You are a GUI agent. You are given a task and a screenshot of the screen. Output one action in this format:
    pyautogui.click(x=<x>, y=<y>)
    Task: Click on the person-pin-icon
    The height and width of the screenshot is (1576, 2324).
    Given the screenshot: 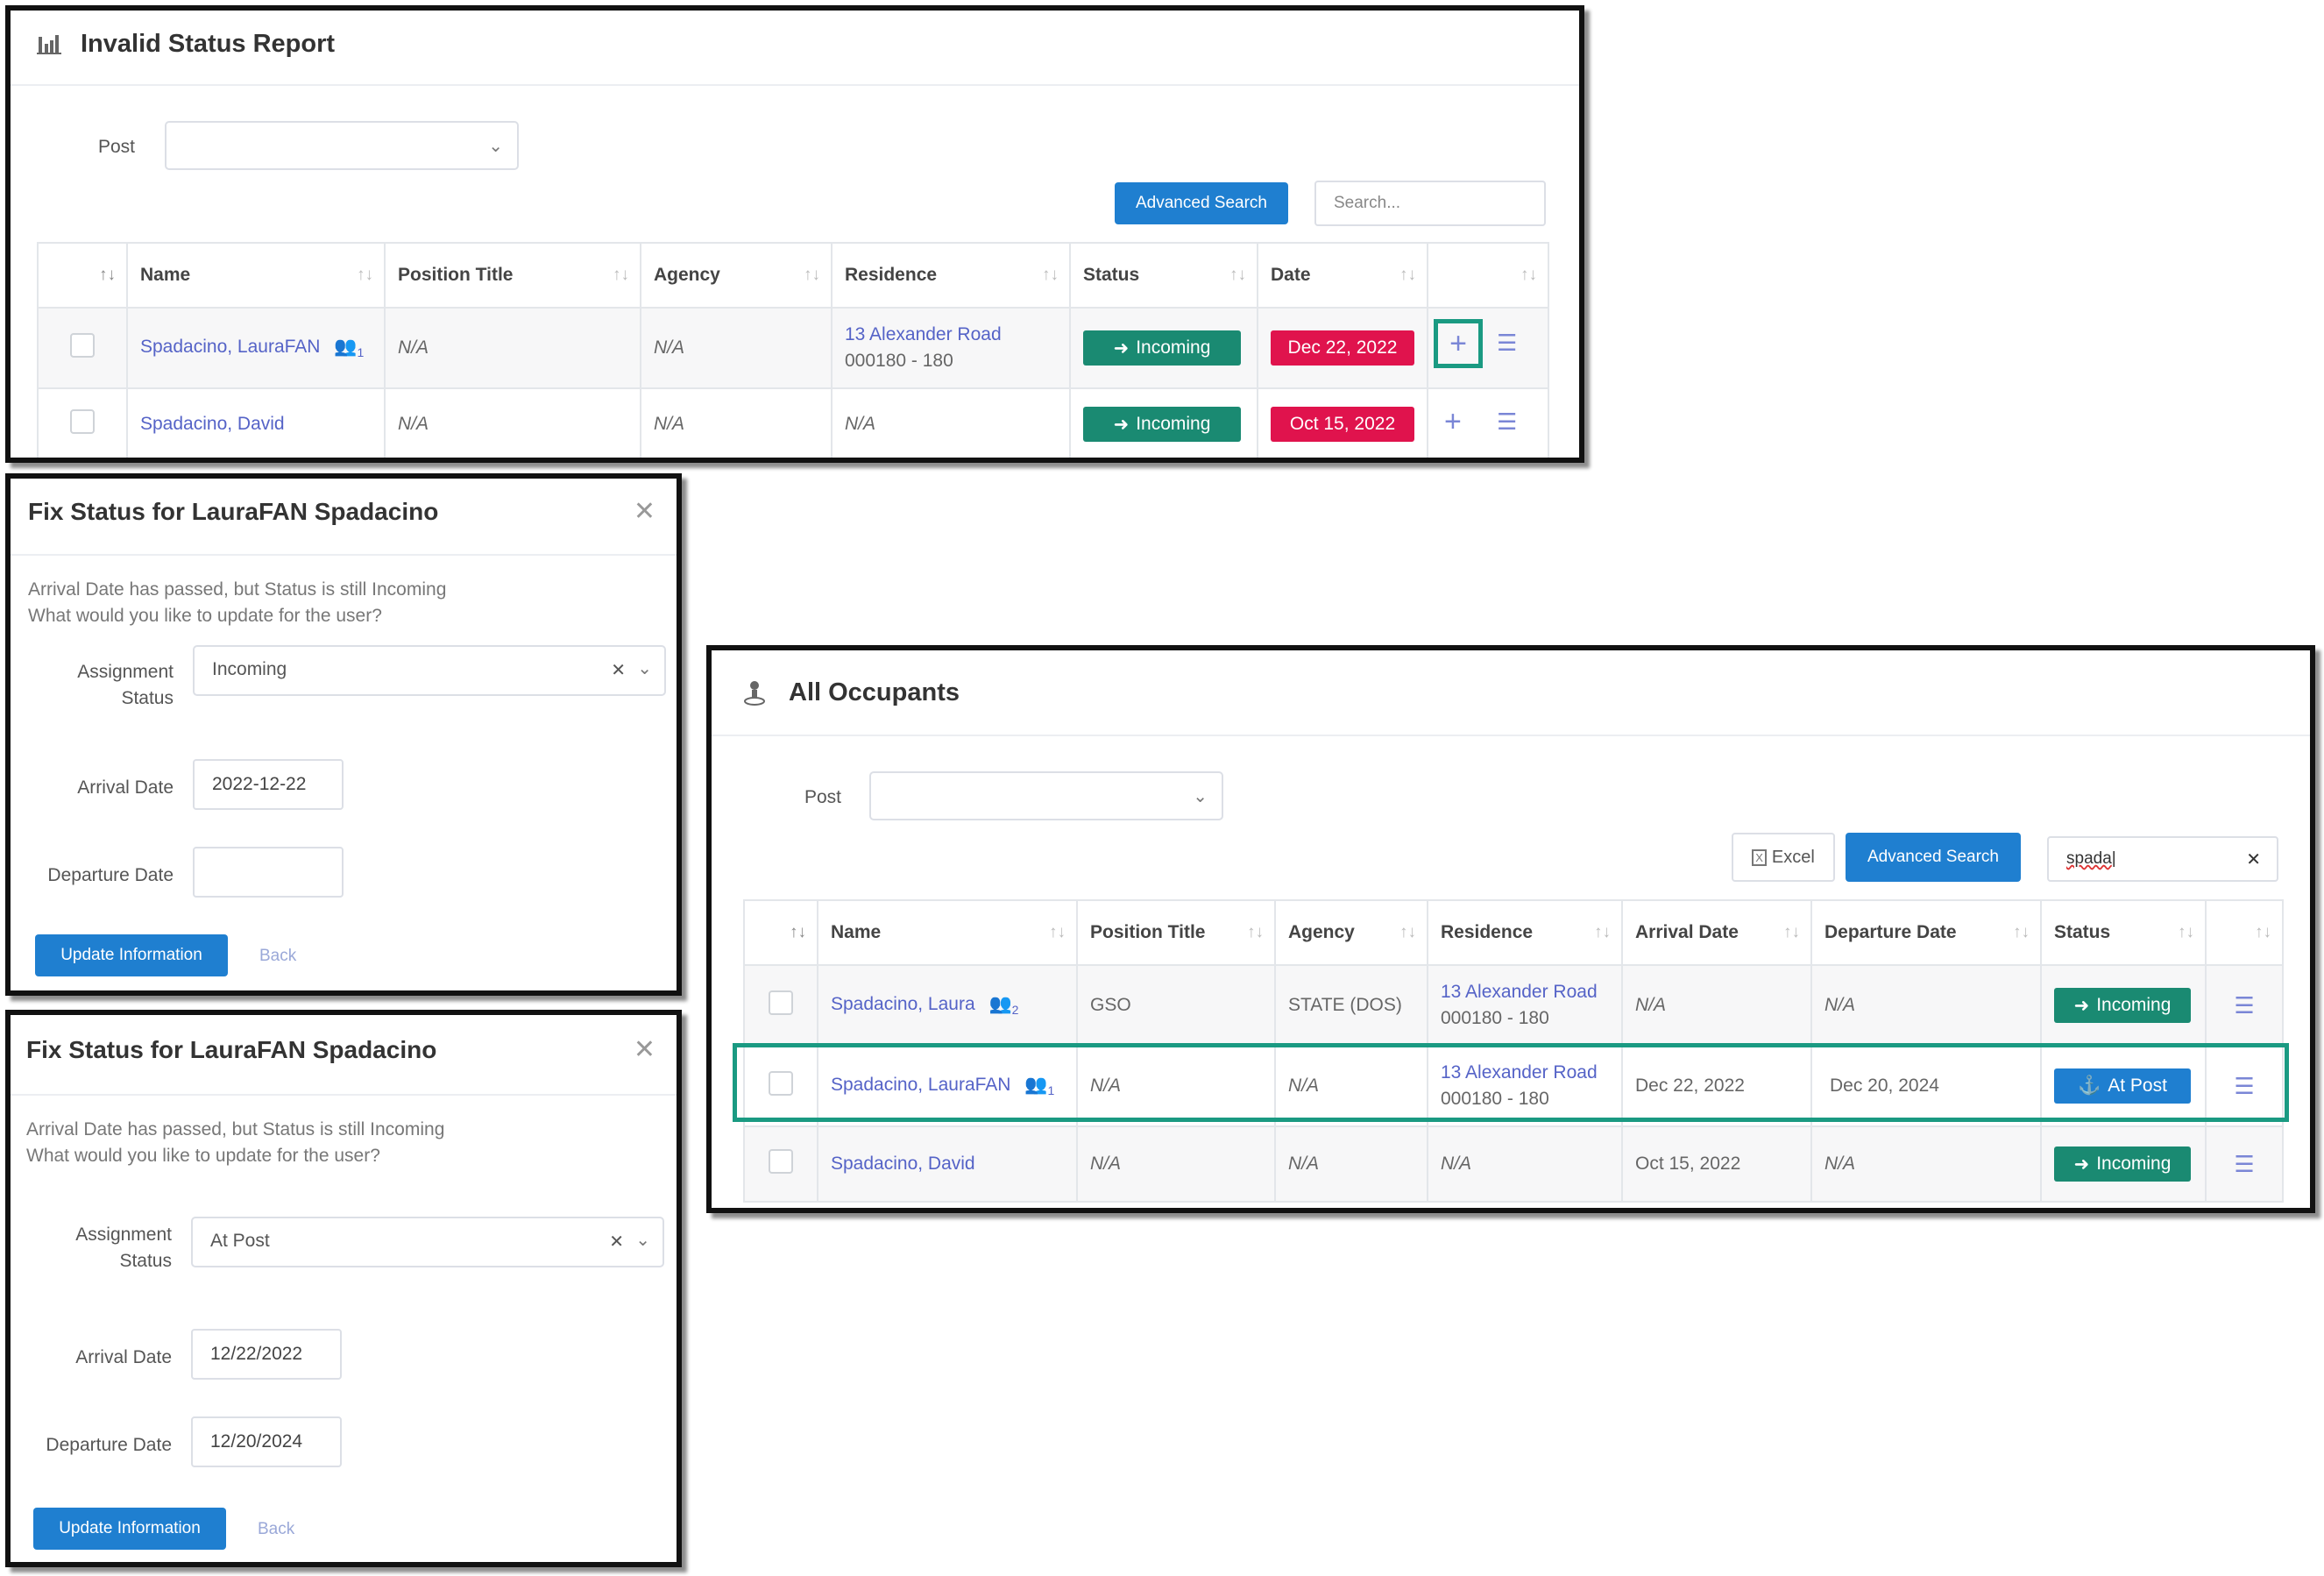 What is the action you would take?
    pyautogui.click(x=754, y=693)
    